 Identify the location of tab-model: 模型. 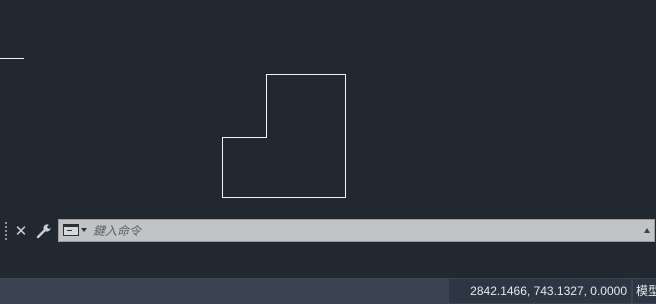
(644, 291).